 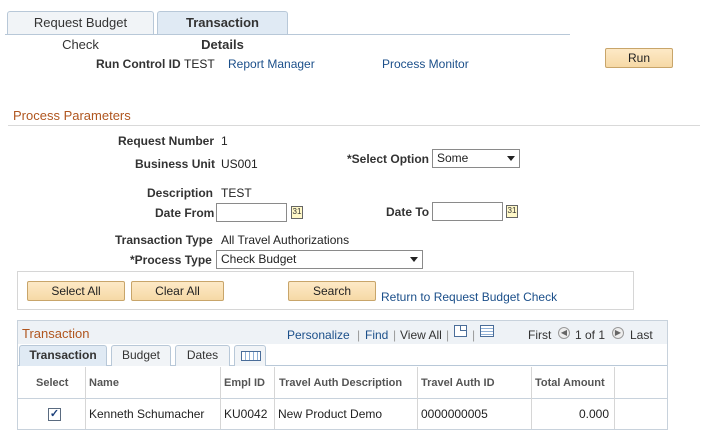 What do you see at coordinates (222, 31) in the screenshot?
I see `tab-transaction-details: Transaction Details` at bounding box center [222, 31].